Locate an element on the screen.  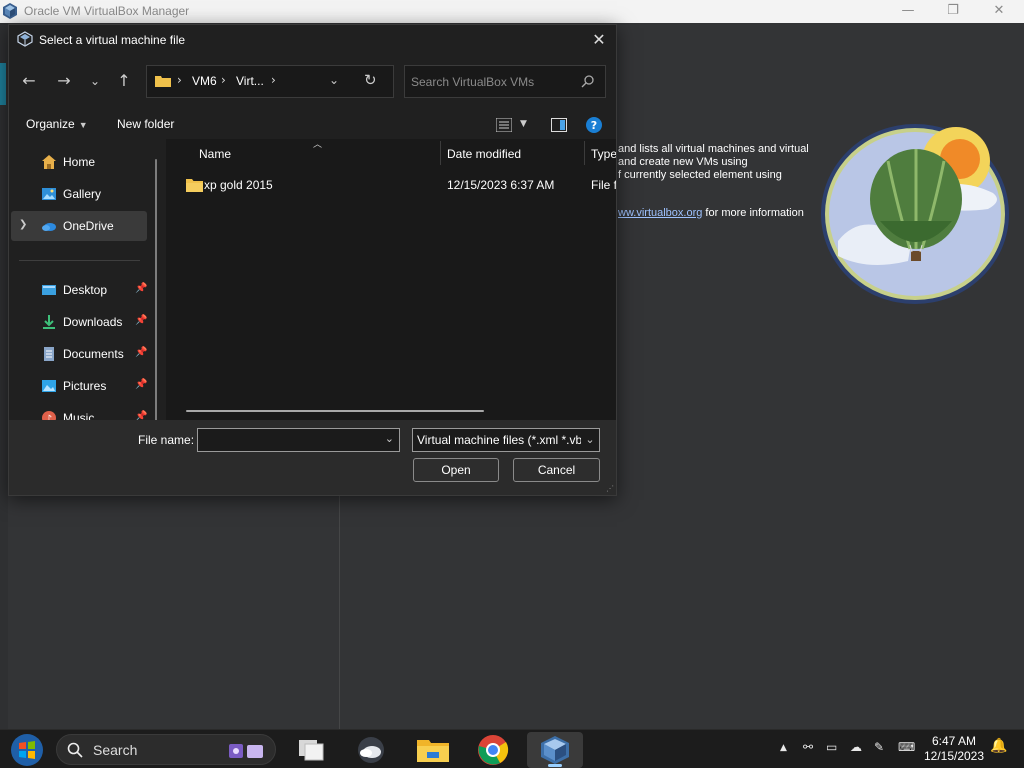
taskbar-clock: 6:47 AM 12/15/2023 is located at coordinates (954, 749).